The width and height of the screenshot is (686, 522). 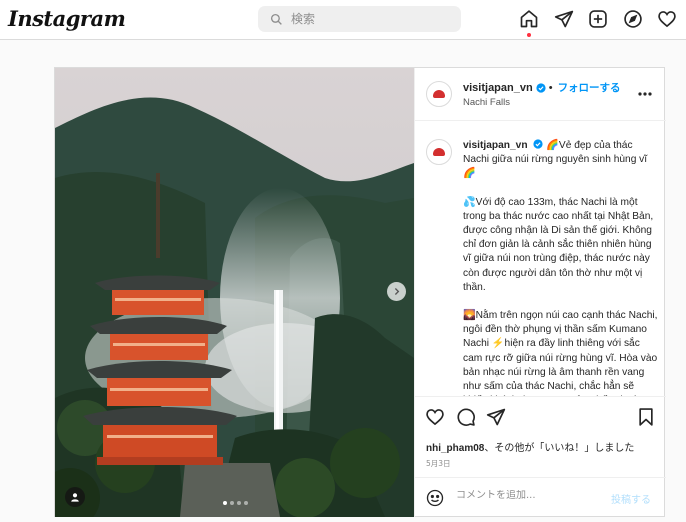 I want to click on emoji-icon, so click(x=435, y=498).